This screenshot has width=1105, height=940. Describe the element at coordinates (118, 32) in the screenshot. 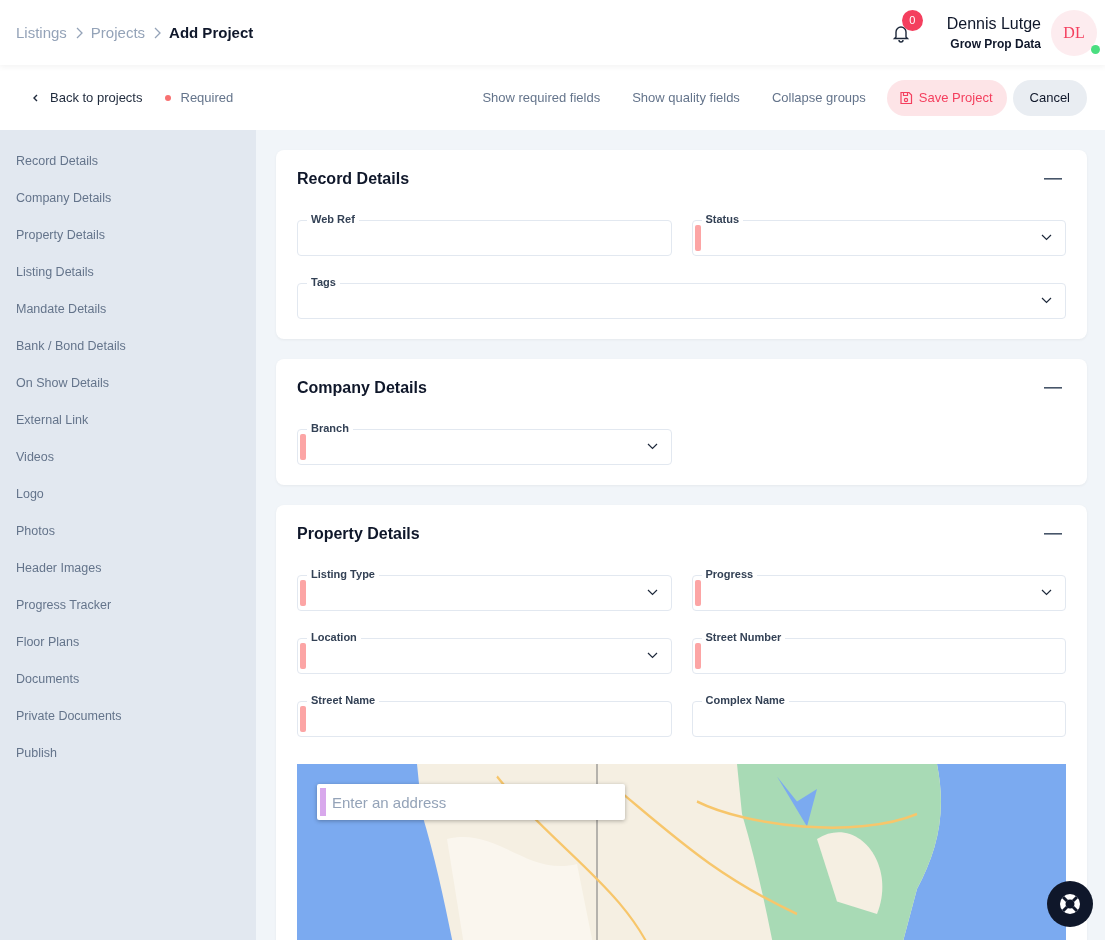

I see `breadcrumb-link: Projects` at that location.